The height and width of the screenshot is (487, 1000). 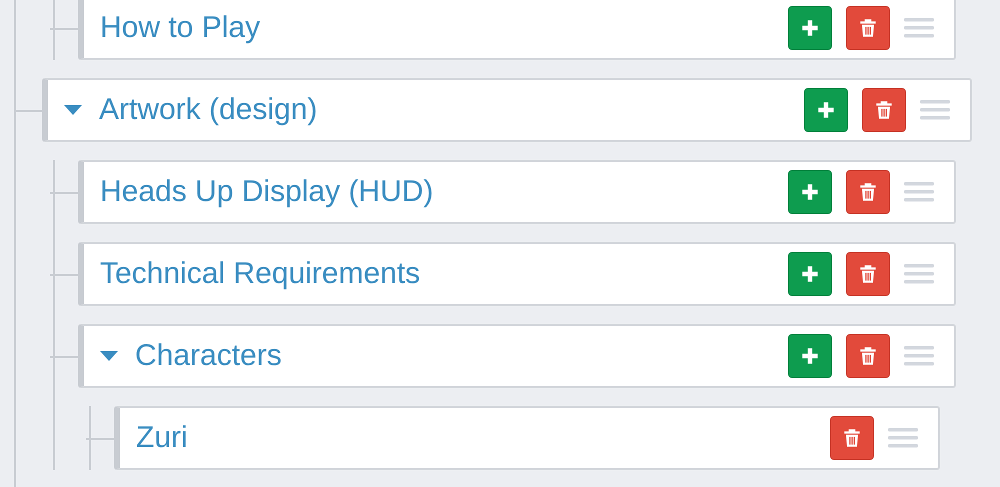 What do you see at coordinates (161, 438) in the screenshot?
I see `item-title: Zuri` at bounding box center [161, 438].